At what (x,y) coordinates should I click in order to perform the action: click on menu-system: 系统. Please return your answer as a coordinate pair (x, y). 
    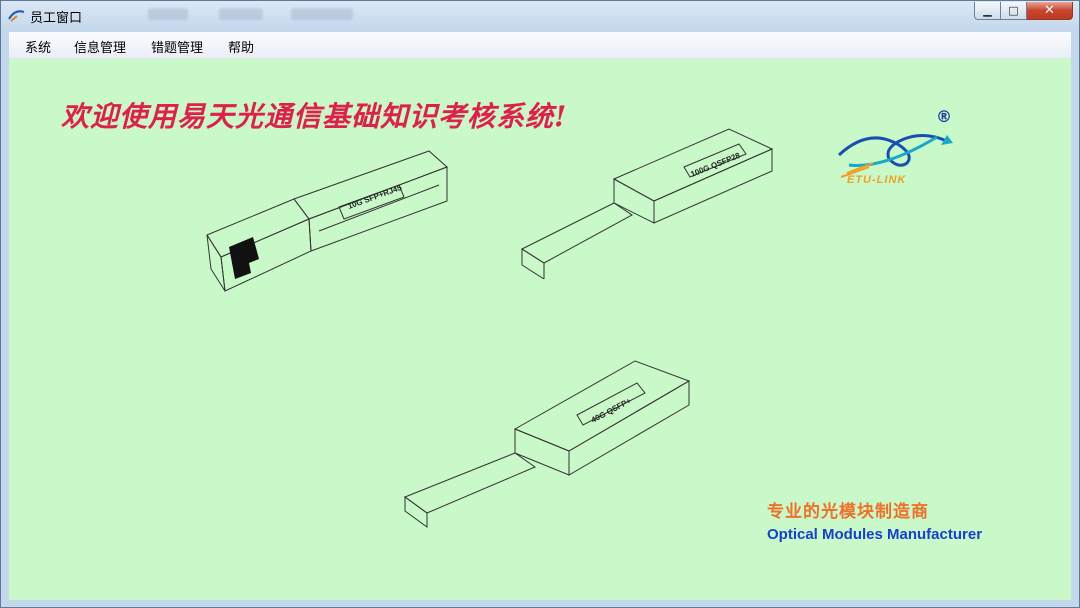
    Looking at the image, I should click on (38, 46).